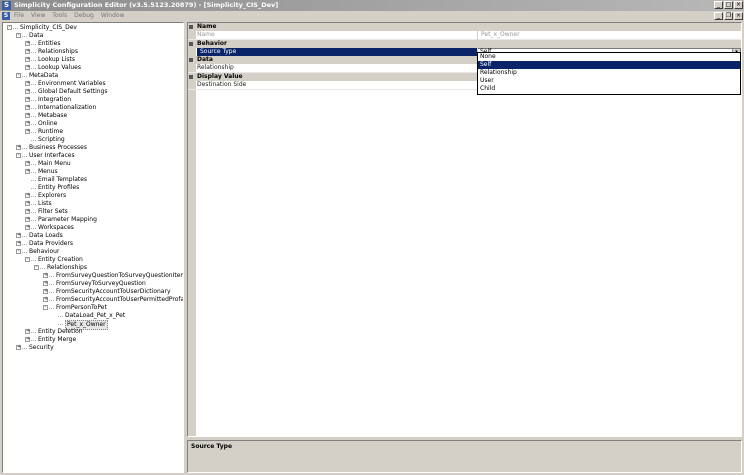  Describe the element at coordinates (93, 164) in the screenshot. I see `tree-node: + Main Menu` at that location.